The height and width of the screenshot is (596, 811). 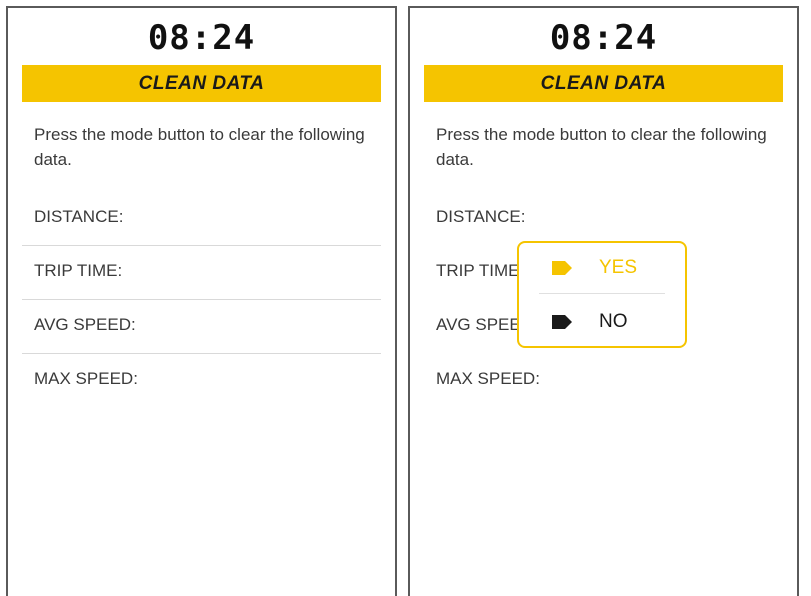 I want to click on yes-label: YES, so click(x=618, y=267).